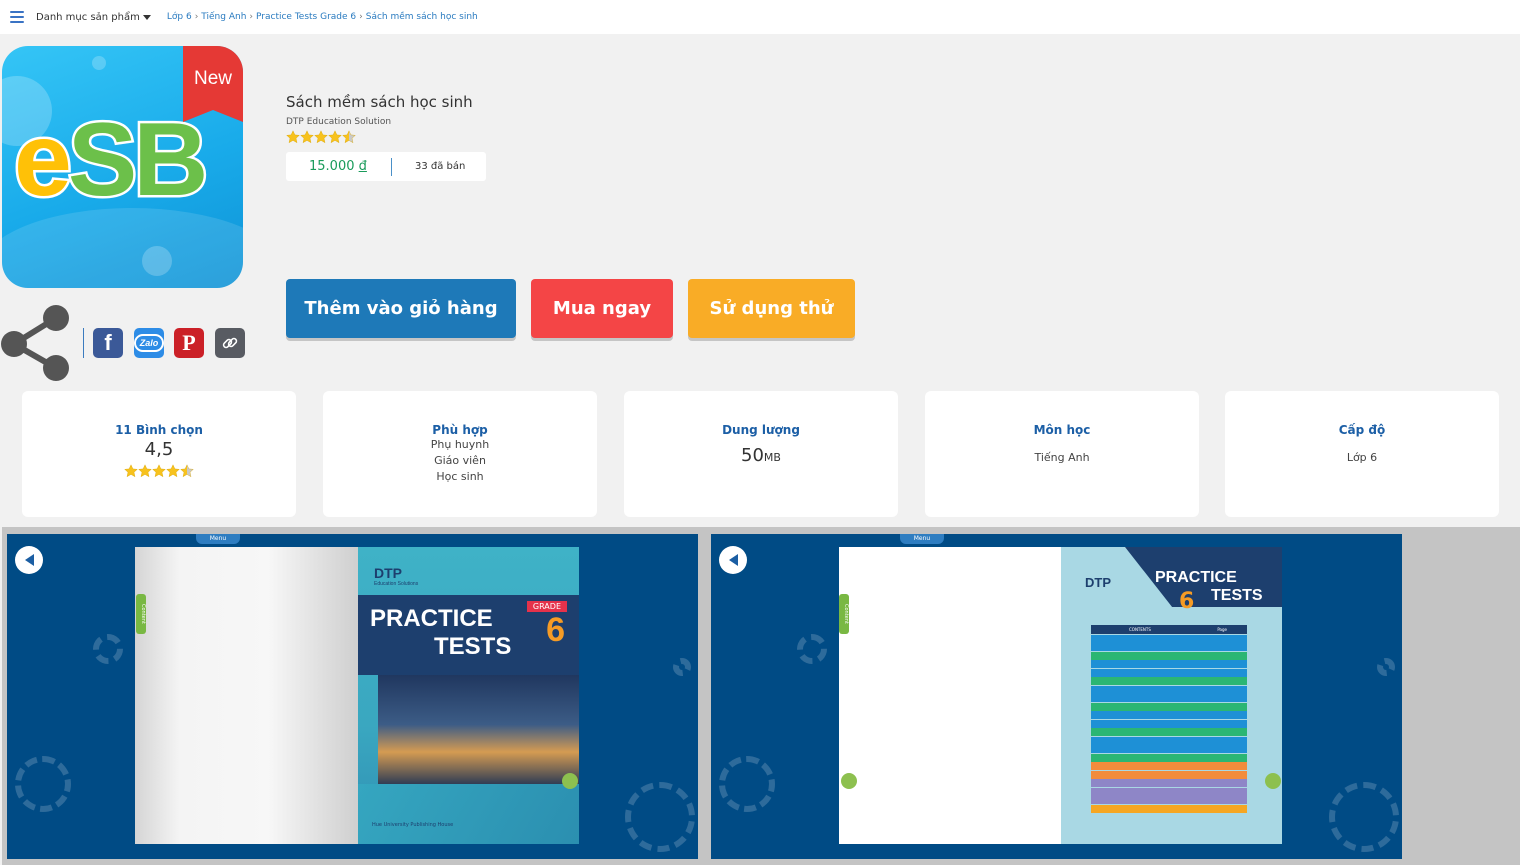 This screenshot has height=865, width=1520. I want to click on currency-symbol: đ, so click(362, 166).